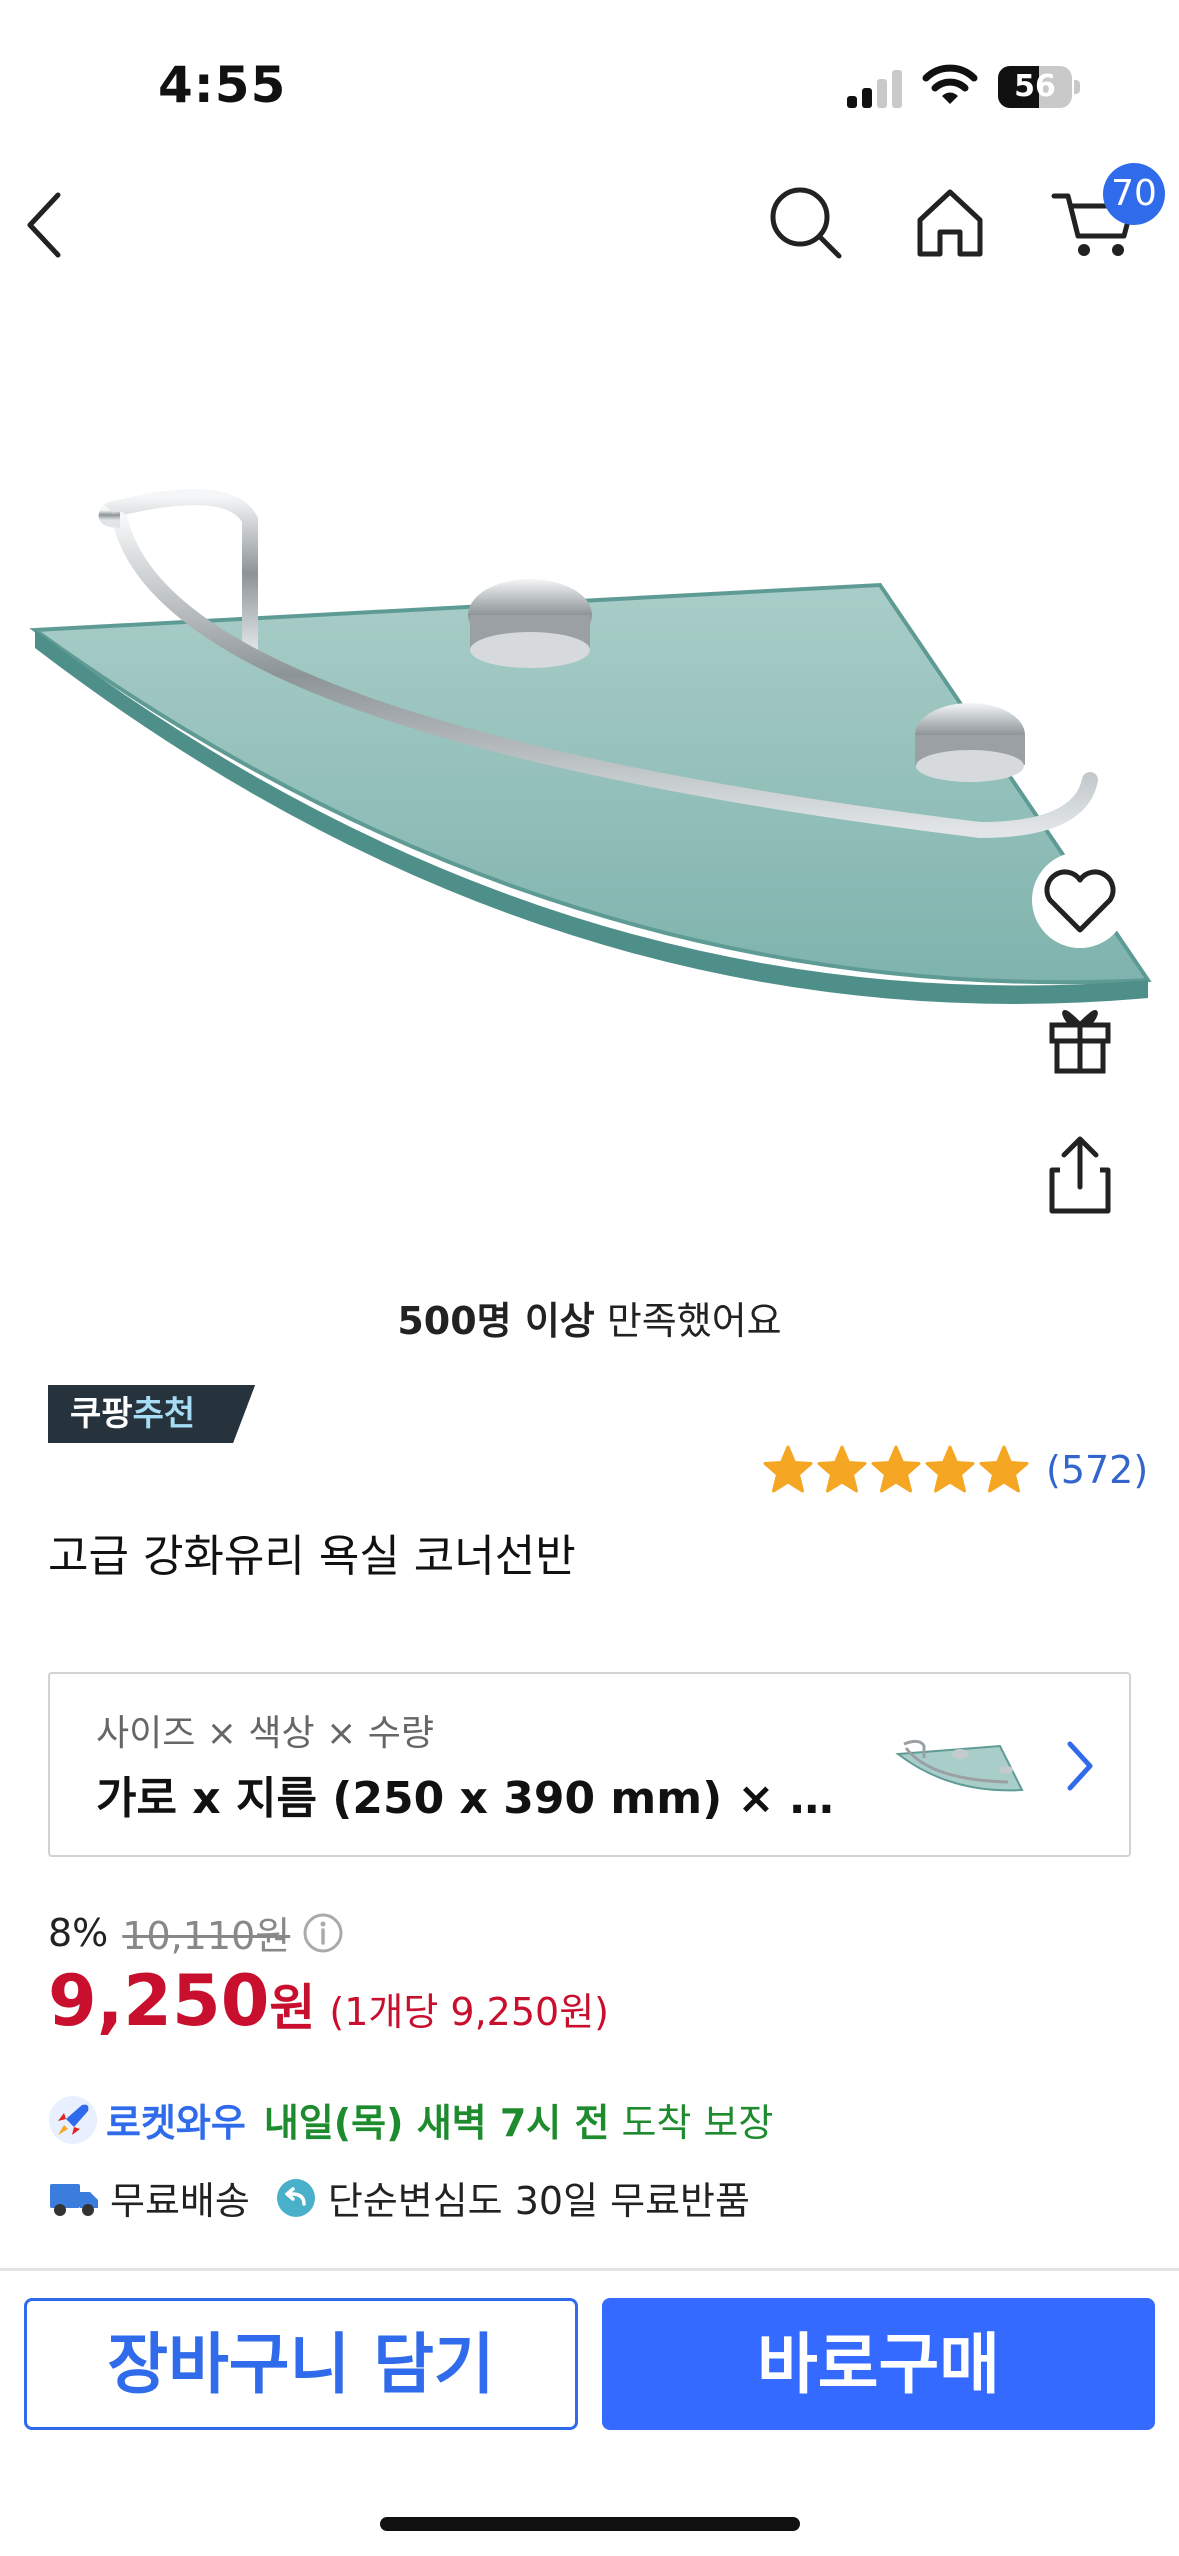 The height and width of the screenshot is (2556, 1179). What do you see at coordinates (164, 1414) in the screenshot?
I see `badge-recommend: 추천` at bounding box center [164, 1414].